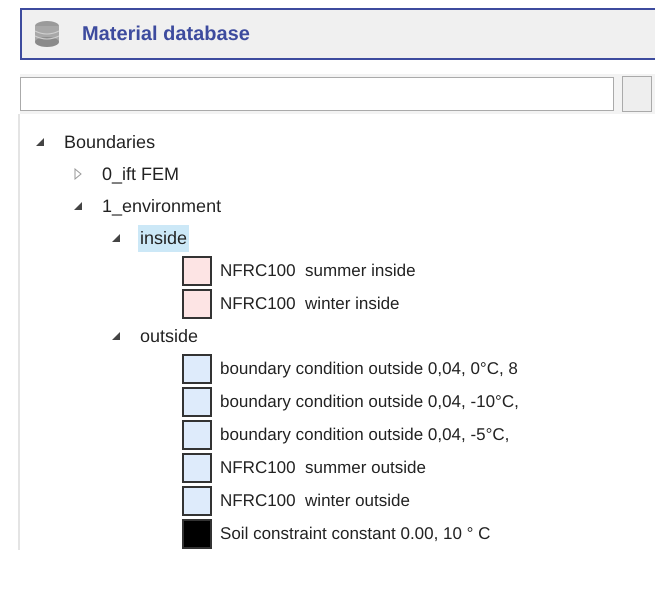  Describe the element at coordinates (355, 533) in the screenshot. I see `material-label: Soil constraint constant 0.00, 10 ° C` at that location.